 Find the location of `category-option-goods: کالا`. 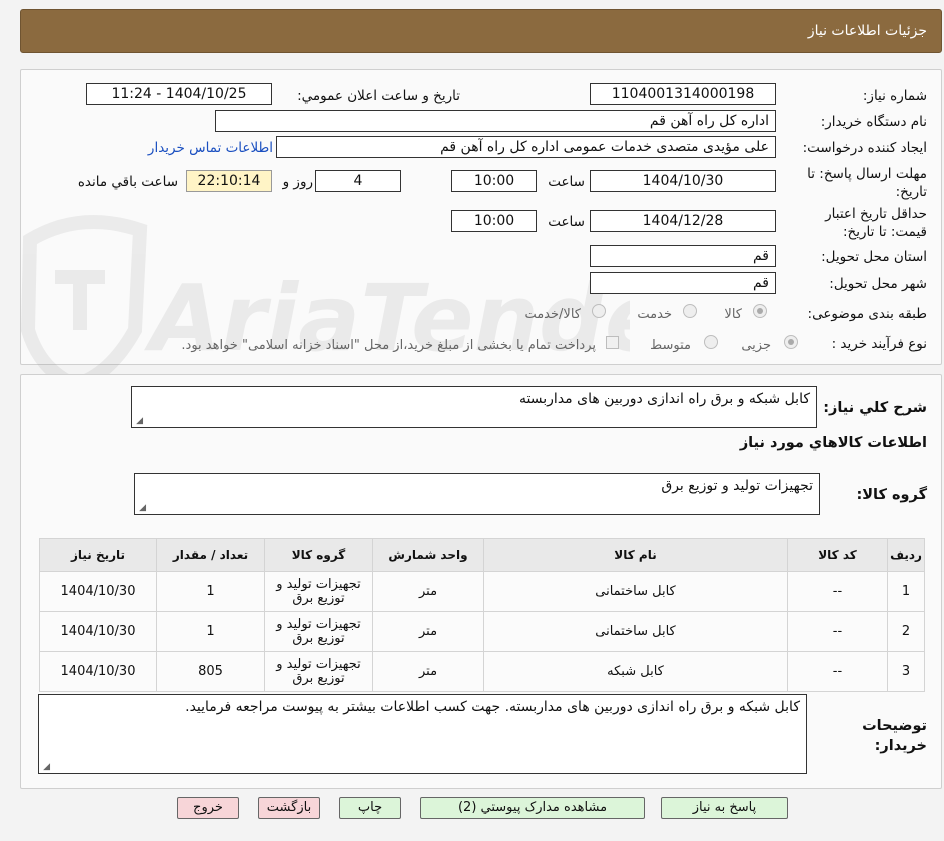

category-option-goods: کالا is located at coordinates (733, 314).